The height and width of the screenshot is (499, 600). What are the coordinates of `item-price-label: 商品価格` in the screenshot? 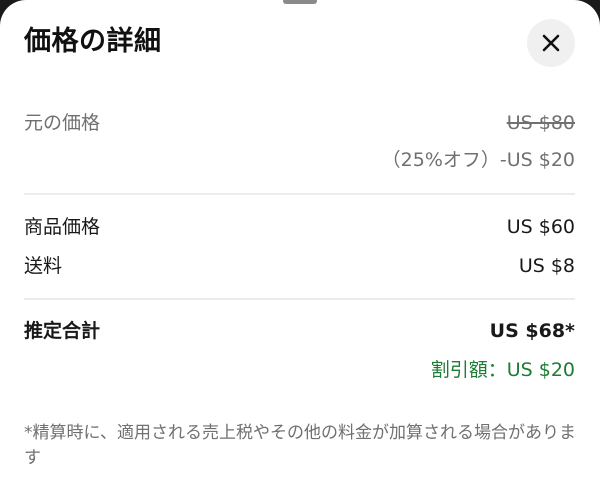 It's located at (62, 227).